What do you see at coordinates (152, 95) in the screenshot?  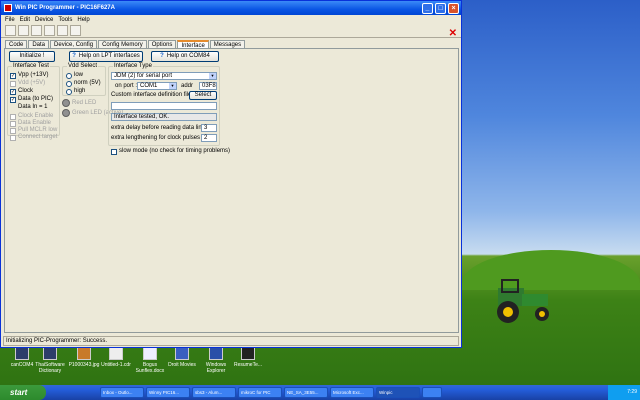 I see `custom-file-label: Custom interface definition file:` at bounding box center [152, 95].